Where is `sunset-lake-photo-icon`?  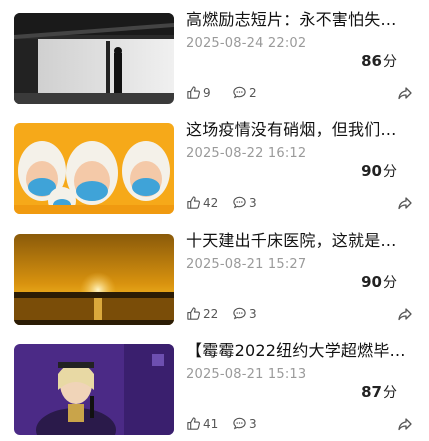
sunset-lake-photo-icon is located at coordinates (94, 279).